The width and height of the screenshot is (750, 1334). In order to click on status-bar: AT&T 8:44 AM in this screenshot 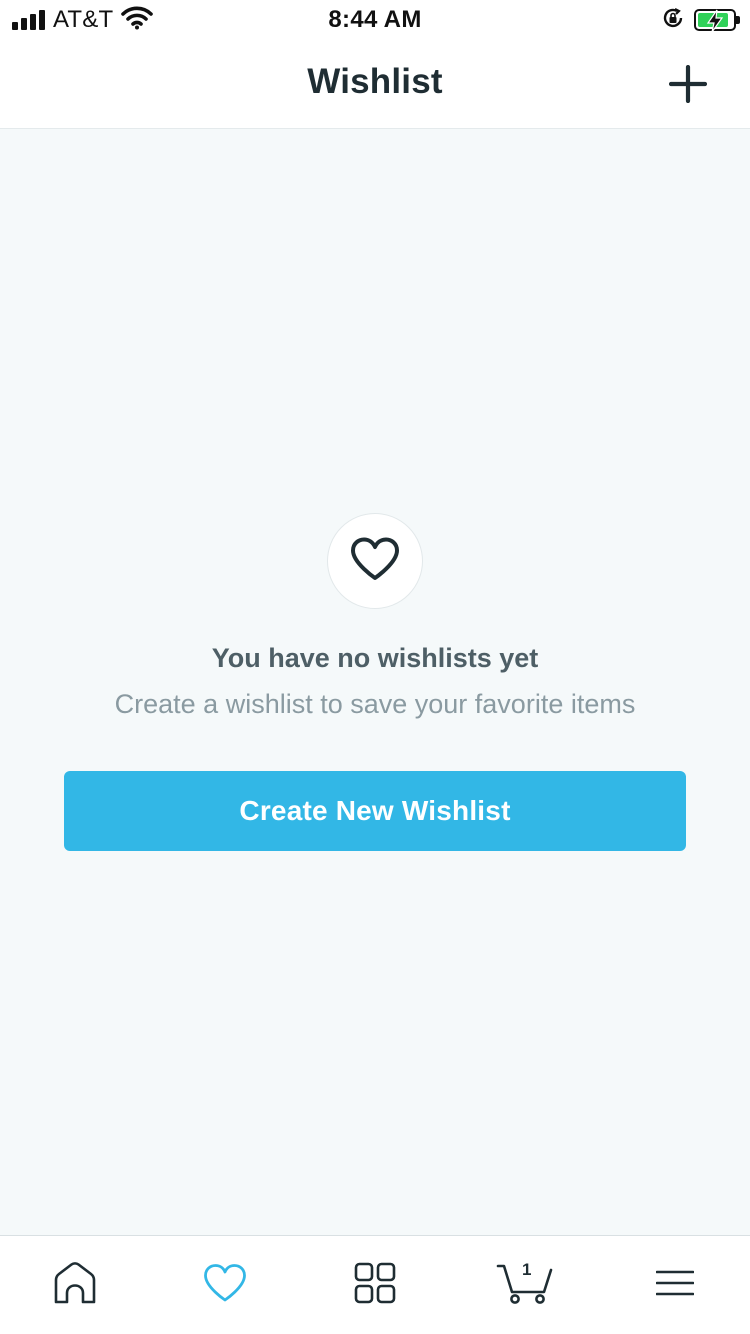, I will do `click(375, 20)`.